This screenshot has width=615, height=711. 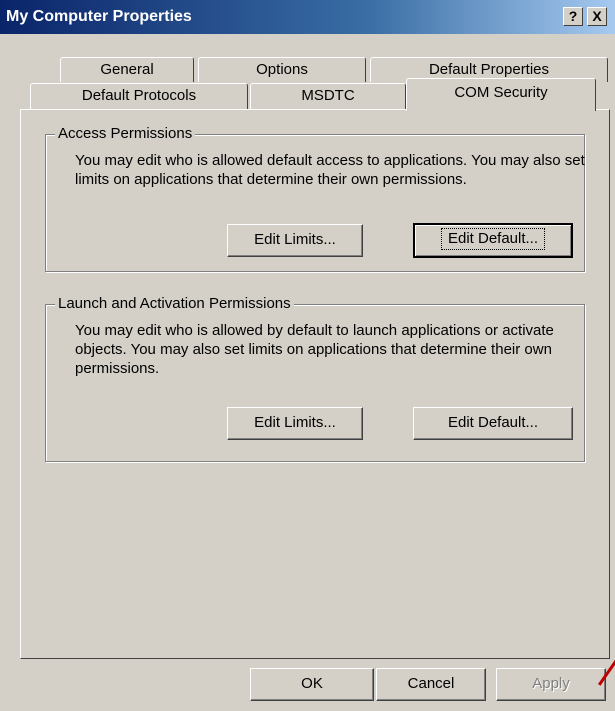 What do you see at coordinates (307, 17) in the screenshot?
I see `title-bar: My Computer Properties ? X` at bounding box center [307, 17].